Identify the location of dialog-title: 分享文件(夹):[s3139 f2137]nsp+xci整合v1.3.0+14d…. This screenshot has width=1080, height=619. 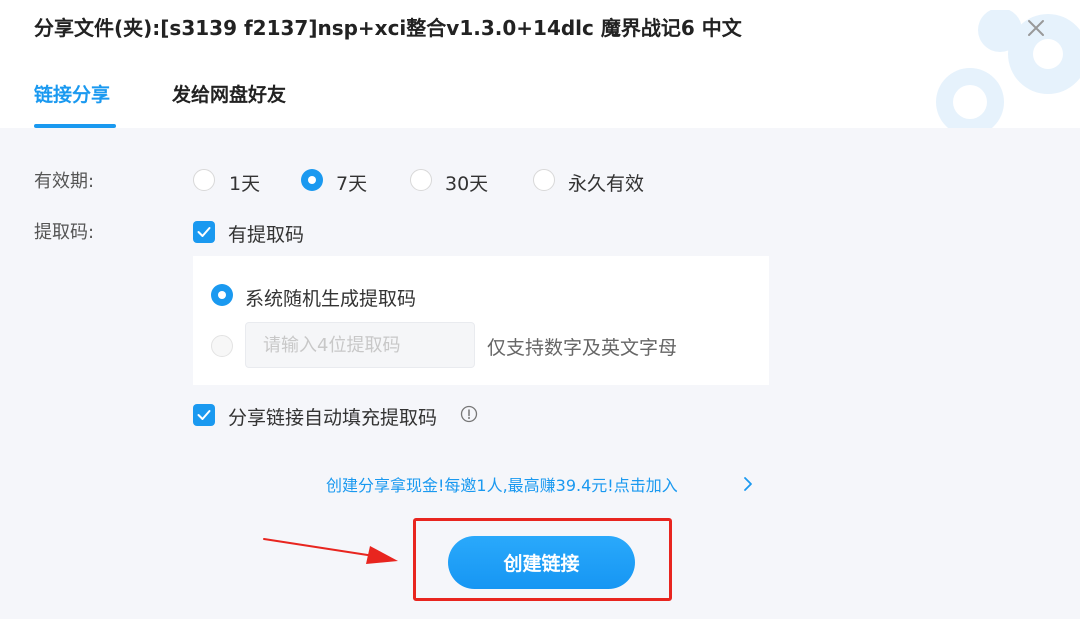
(388, 28).